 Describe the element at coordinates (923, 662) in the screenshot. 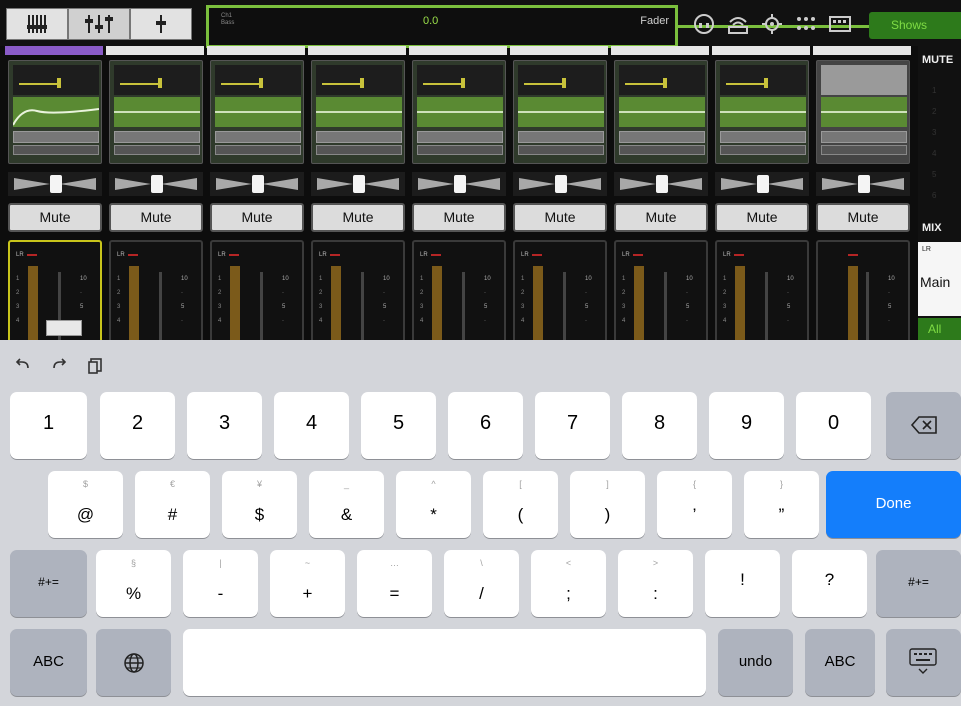

I see `dismiss-keyboard-key` at that location.